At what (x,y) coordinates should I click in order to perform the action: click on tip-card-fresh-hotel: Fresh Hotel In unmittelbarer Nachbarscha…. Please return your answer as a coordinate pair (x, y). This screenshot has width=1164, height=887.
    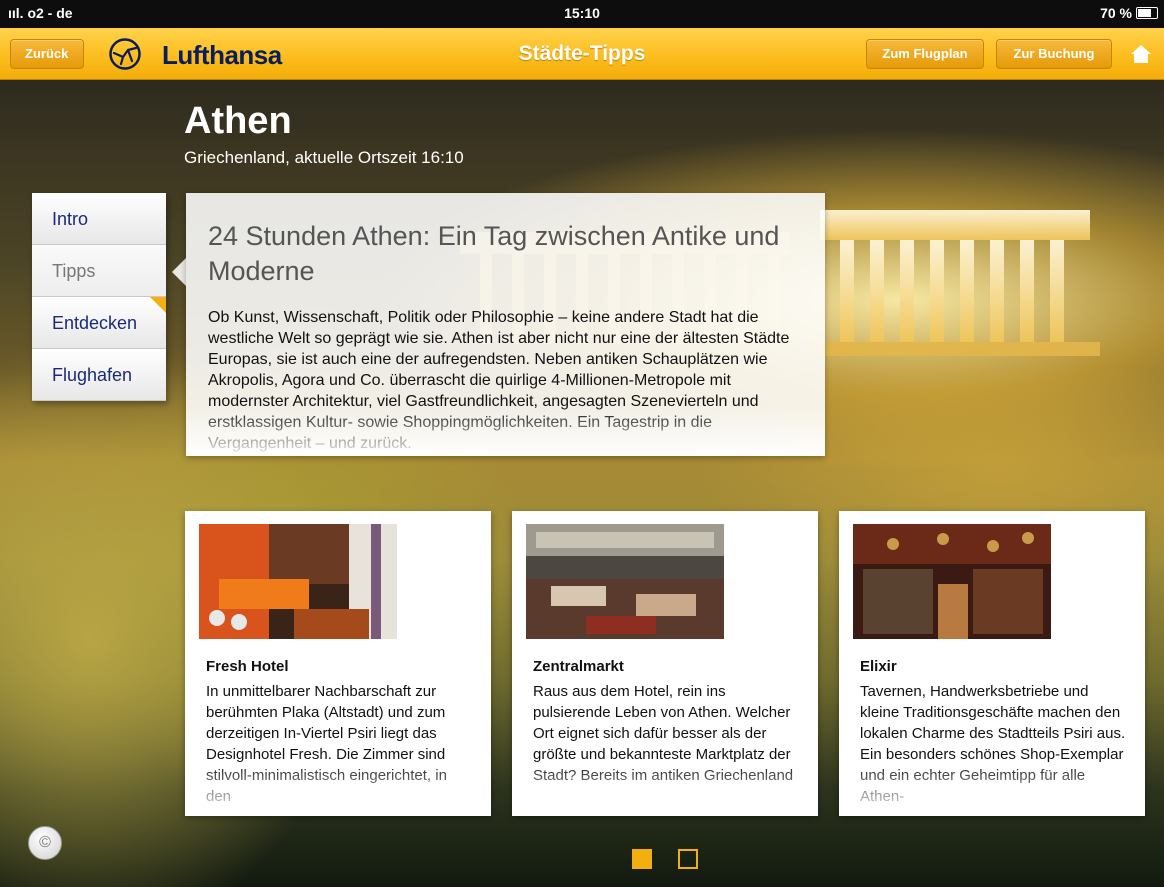
    Looking at the image, I should click on (338, 663).